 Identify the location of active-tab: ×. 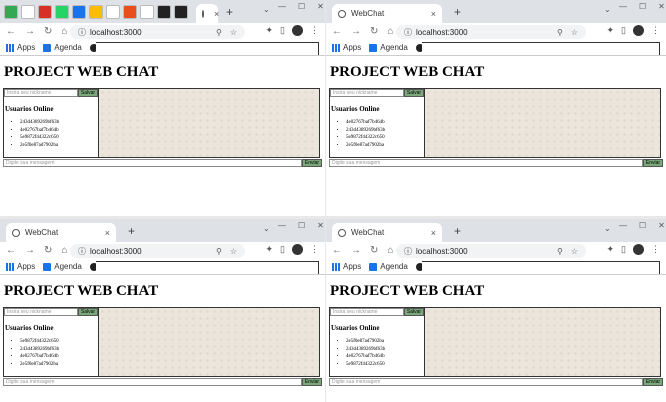
(207, 13).